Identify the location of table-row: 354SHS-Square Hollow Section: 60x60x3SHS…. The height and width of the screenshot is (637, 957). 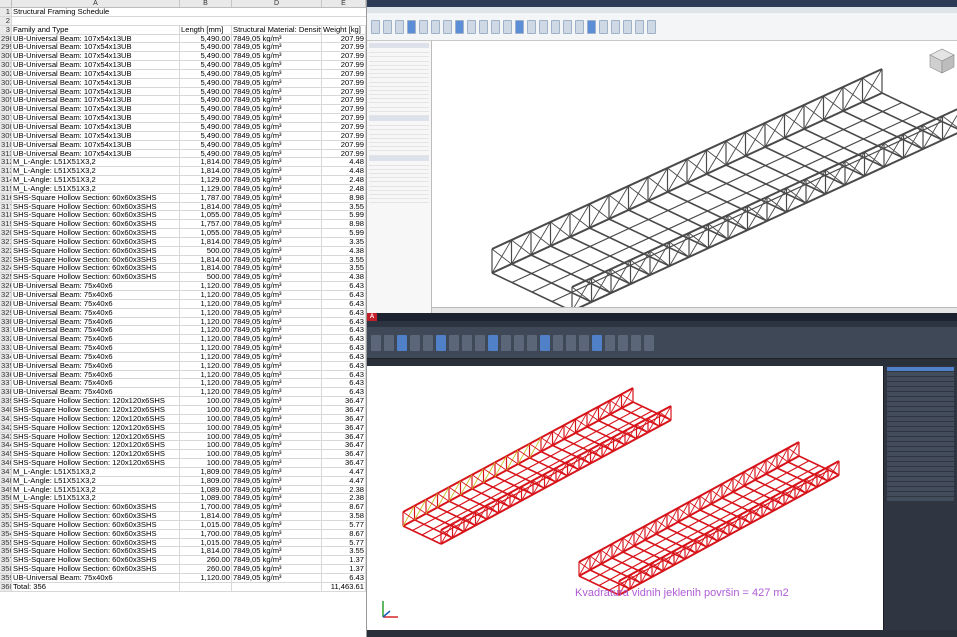
(183, 534).